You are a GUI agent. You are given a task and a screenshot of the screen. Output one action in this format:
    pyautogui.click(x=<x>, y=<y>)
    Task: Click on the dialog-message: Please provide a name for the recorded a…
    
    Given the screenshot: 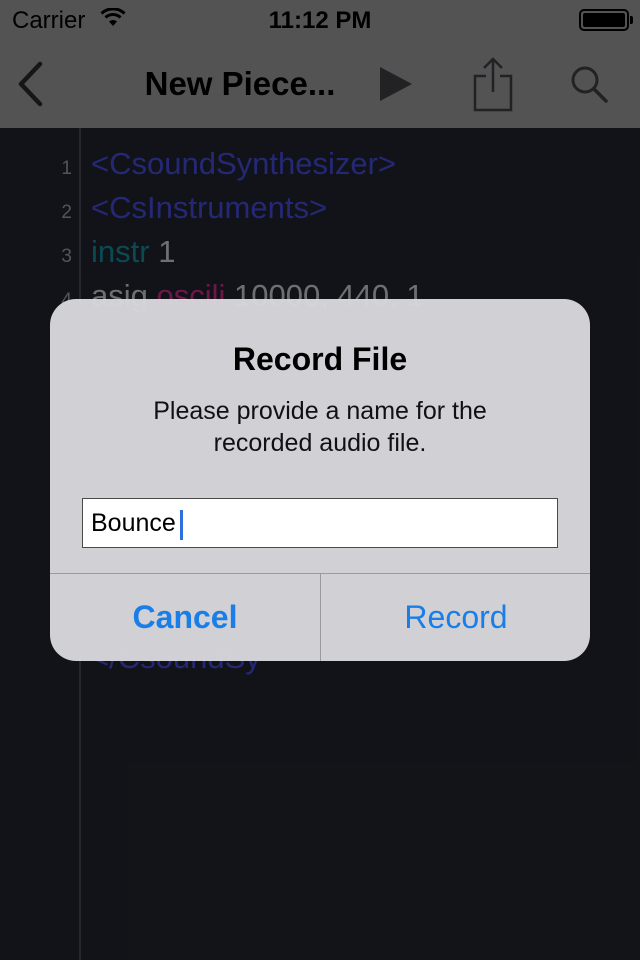 What is the action you would take?
    pyautogui.click(x=320, y=427)
    